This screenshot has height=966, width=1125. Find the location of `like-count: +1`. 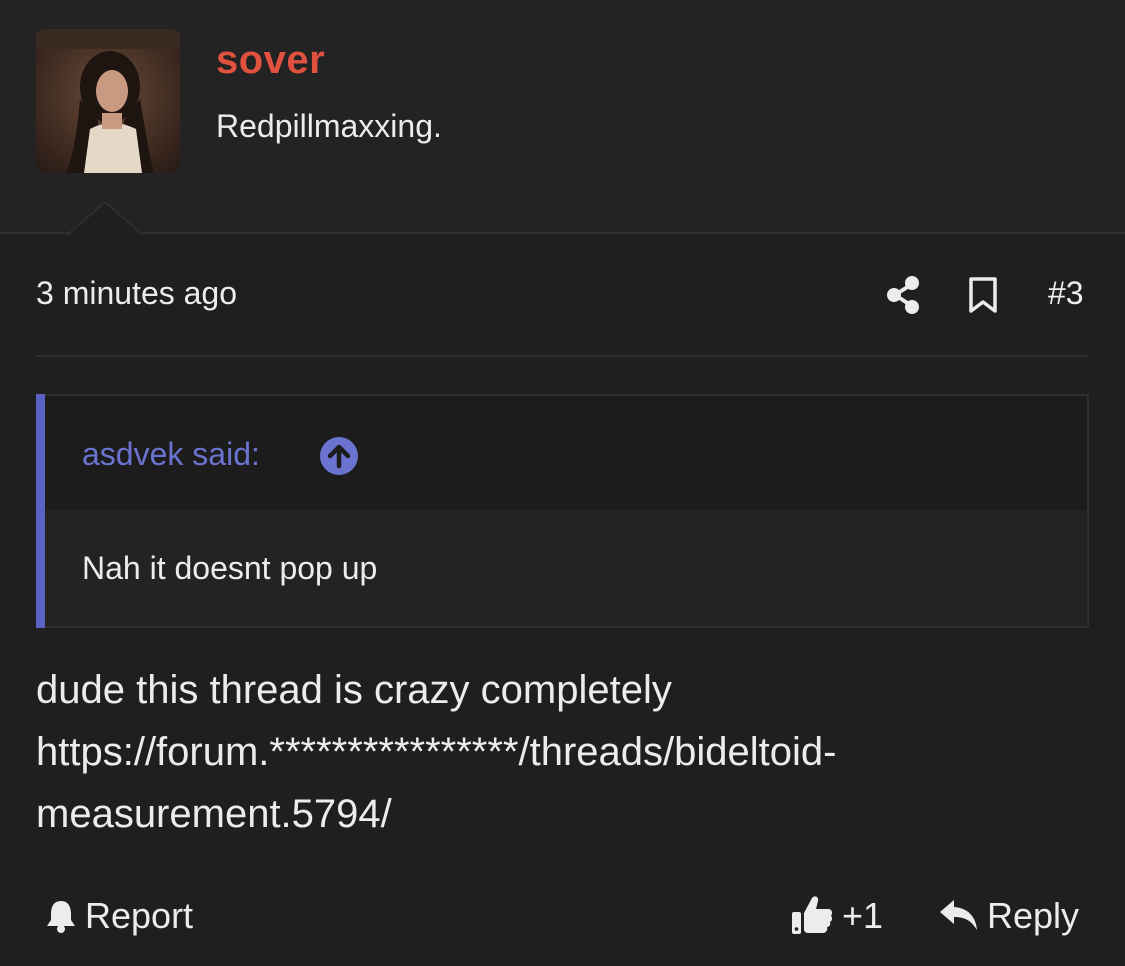

like-count: +1 is located at coordinates (862, 916).